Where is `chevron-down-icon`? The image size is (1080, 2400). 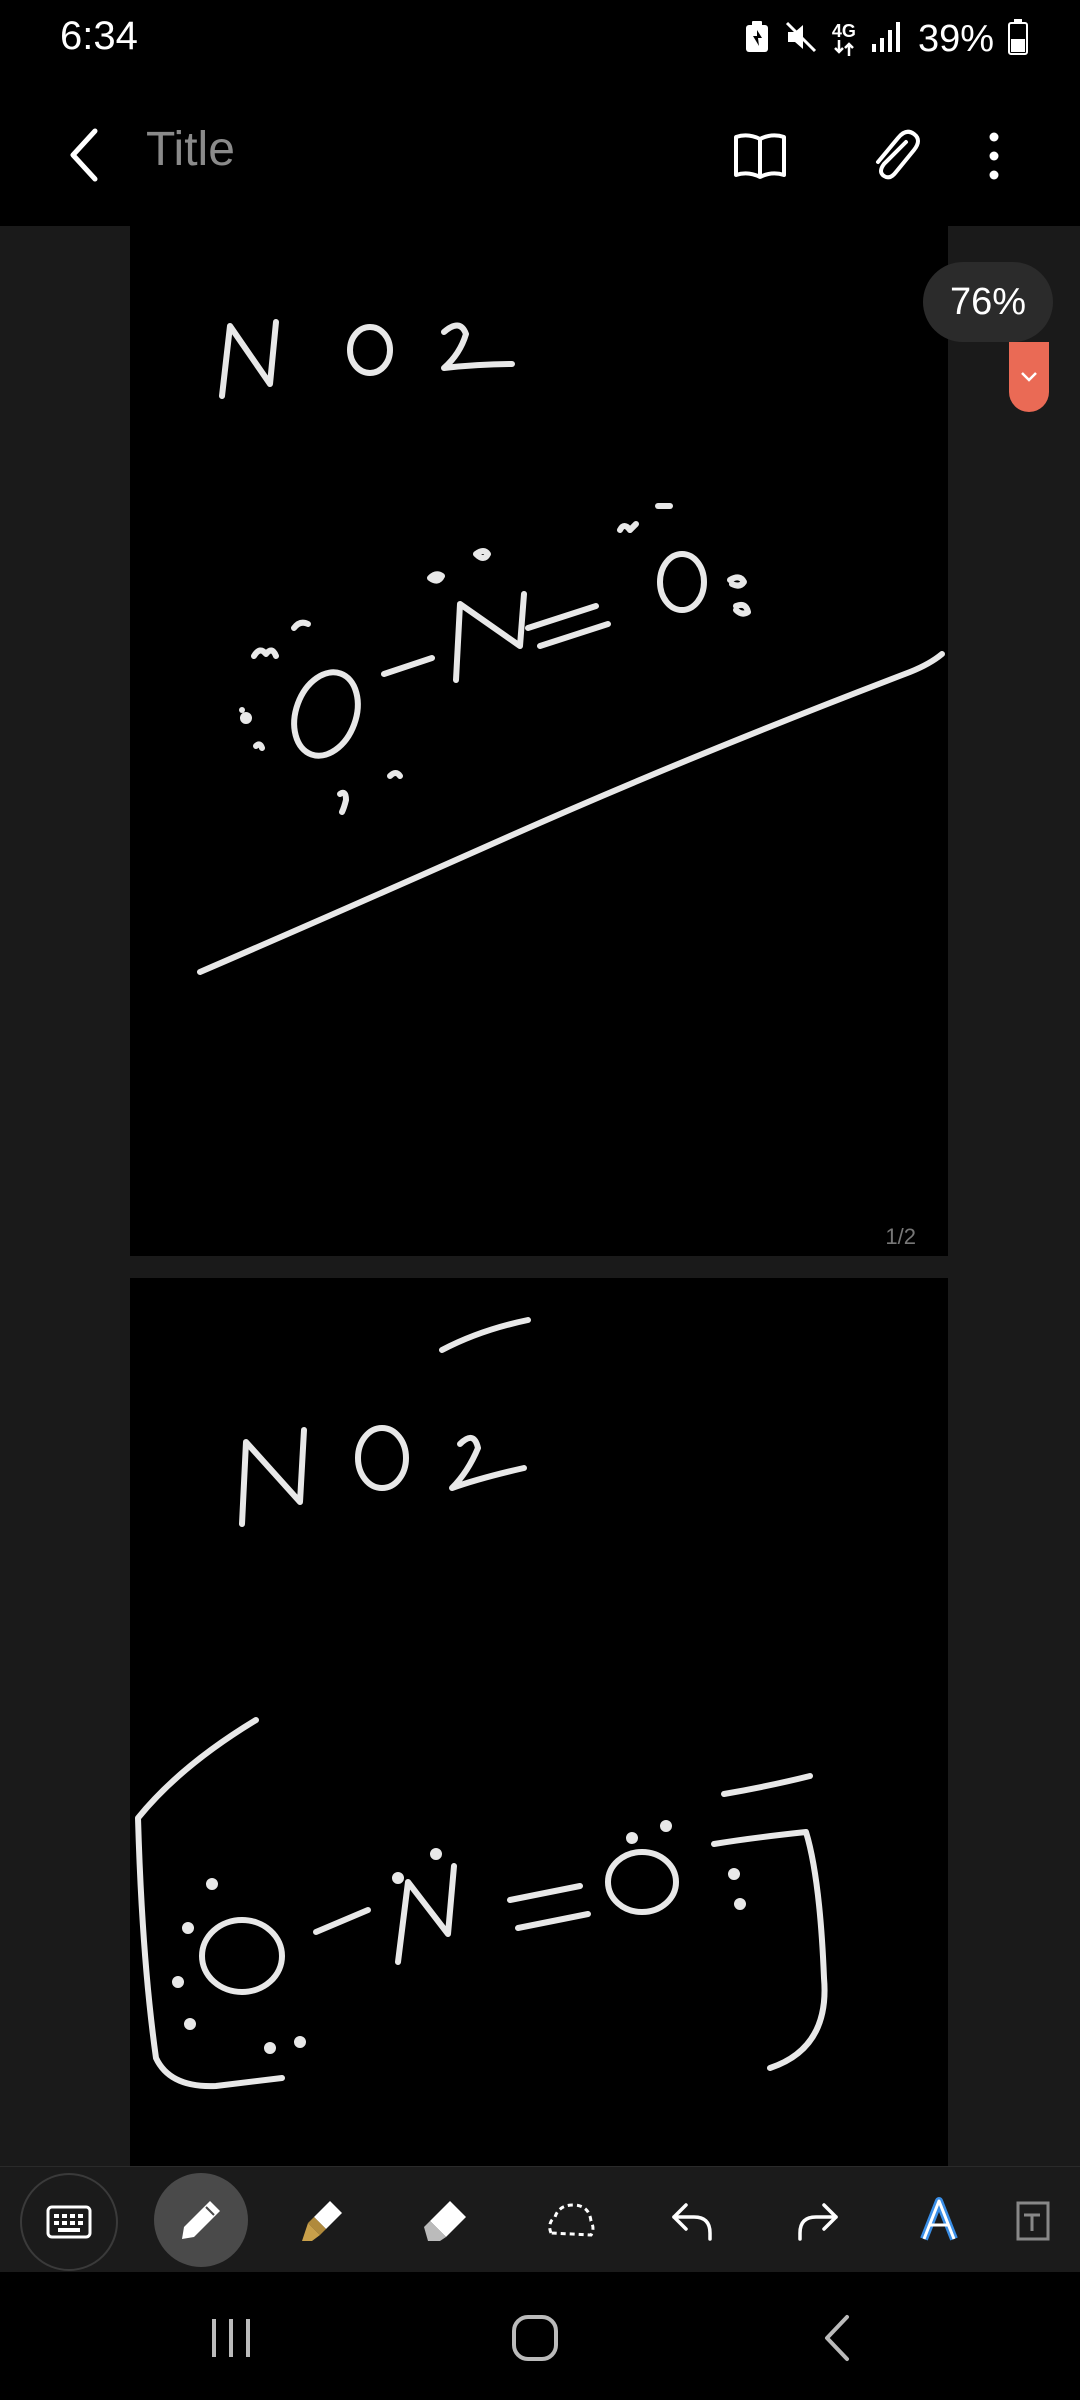 chevron-down-icon is located at coordinates (1029, 377).